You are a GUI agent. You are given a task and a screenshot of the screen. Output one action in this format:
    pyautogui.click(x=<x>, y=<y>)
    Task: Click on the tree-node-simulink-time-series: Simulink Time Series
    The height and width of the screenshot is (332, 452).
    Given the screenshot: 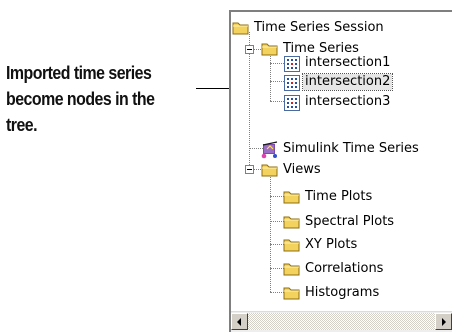 What is the action you would take?
    pyautogui.click(x=341, y=149)
    